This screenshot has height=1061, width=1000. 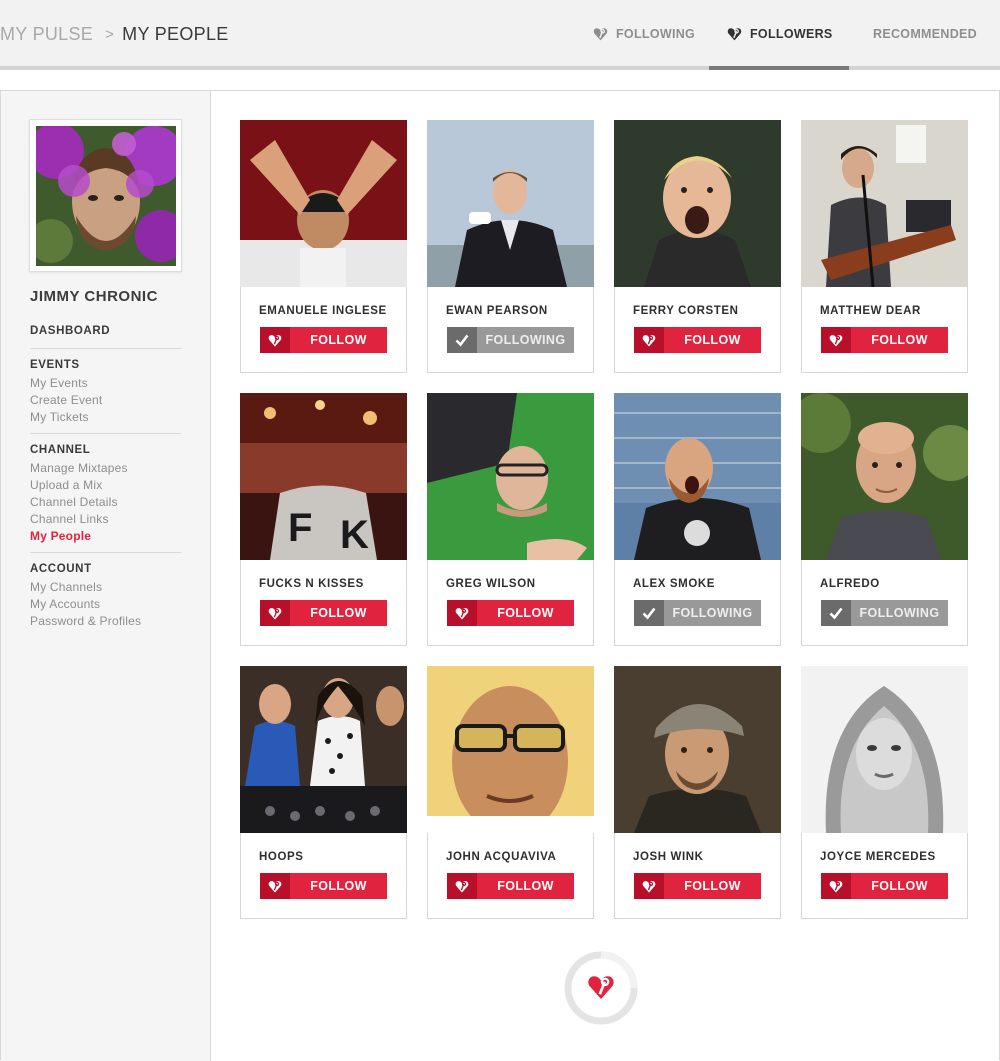 What do you see at coordinates (712, 613) in the screenshot?
I see `following-button-label: FOLLOWING` at bounding box center [712, 613].